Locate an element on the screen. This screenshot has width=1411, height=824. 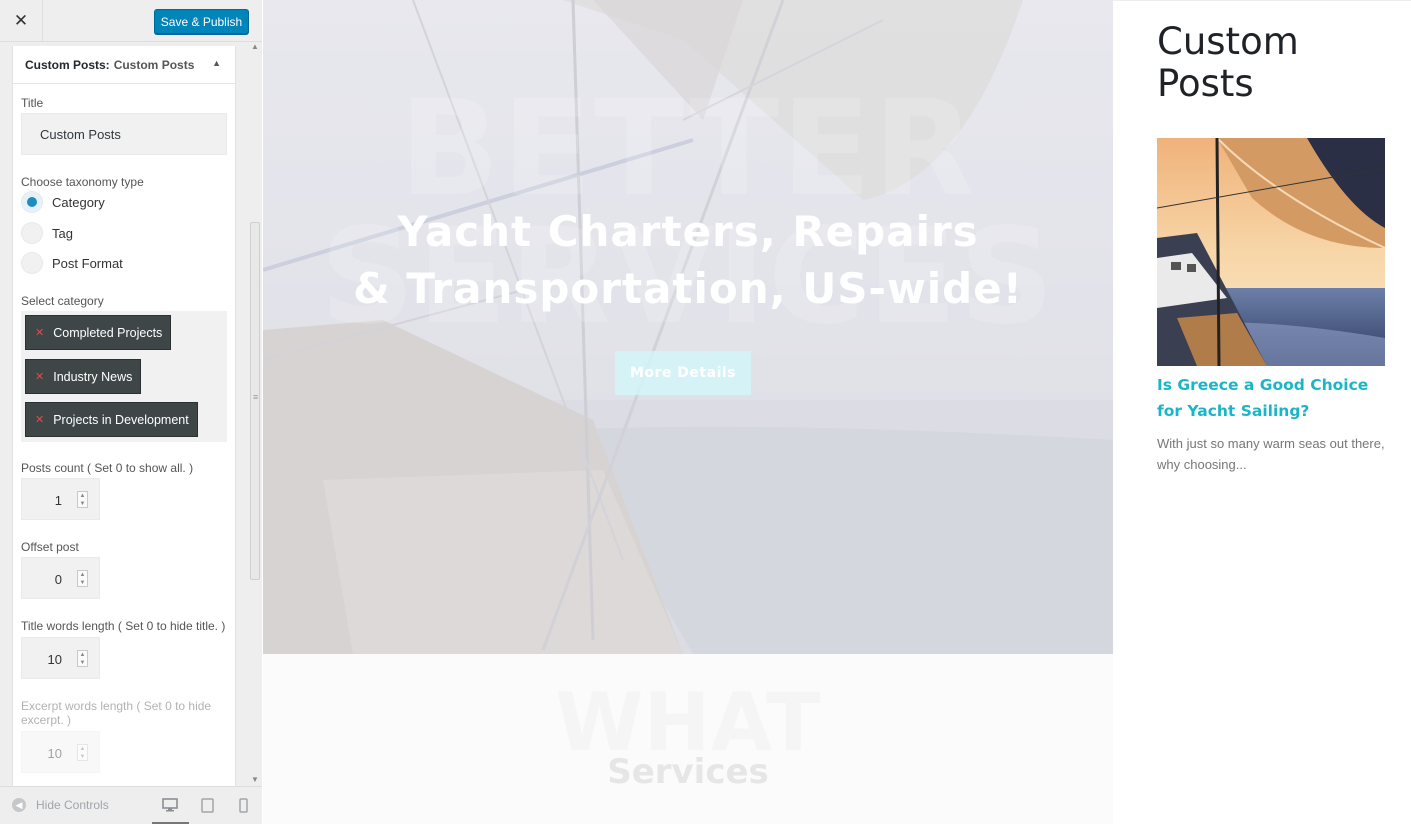
hide-controls-button: ◀ Hide Controls is located at coordinates (60, 805).